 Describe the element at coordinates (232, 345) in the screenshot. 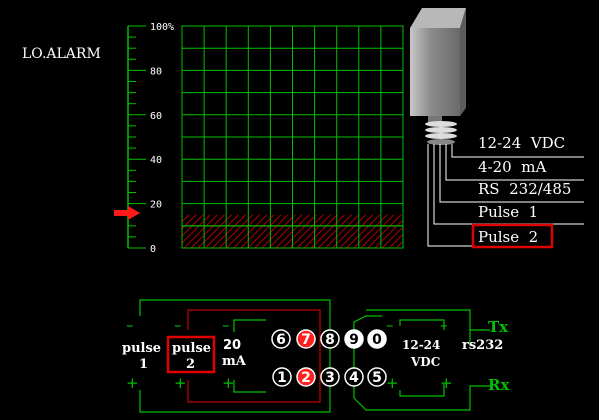

I see `ma-number: 20` at that location.